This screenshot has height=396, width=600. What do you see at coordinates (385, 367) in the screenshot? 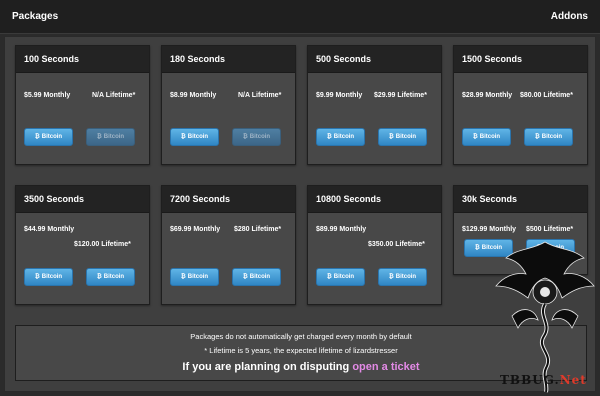
I see `open-ticket-link: open a ticket` at bounding box center [385, 367].